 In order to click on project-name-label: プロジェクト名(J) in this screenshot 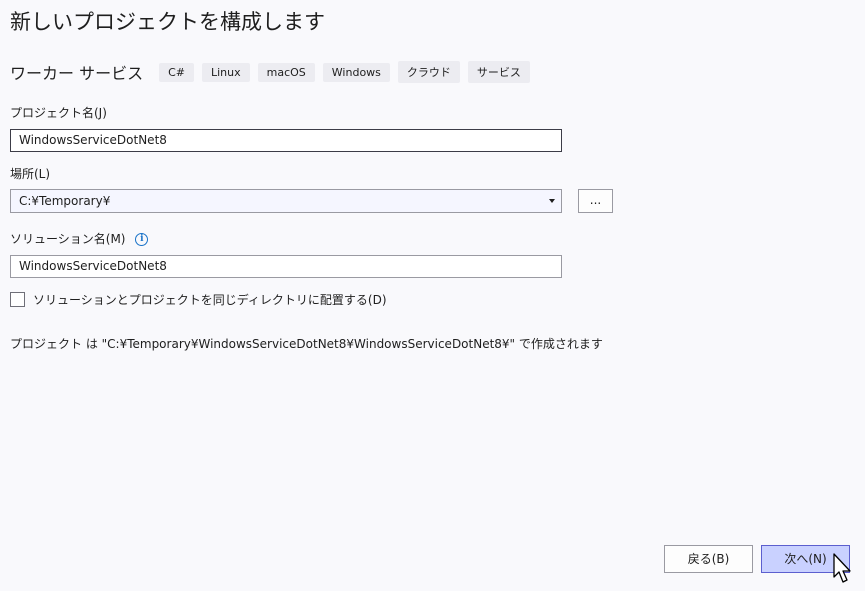, I will do `click(58, 113)`.